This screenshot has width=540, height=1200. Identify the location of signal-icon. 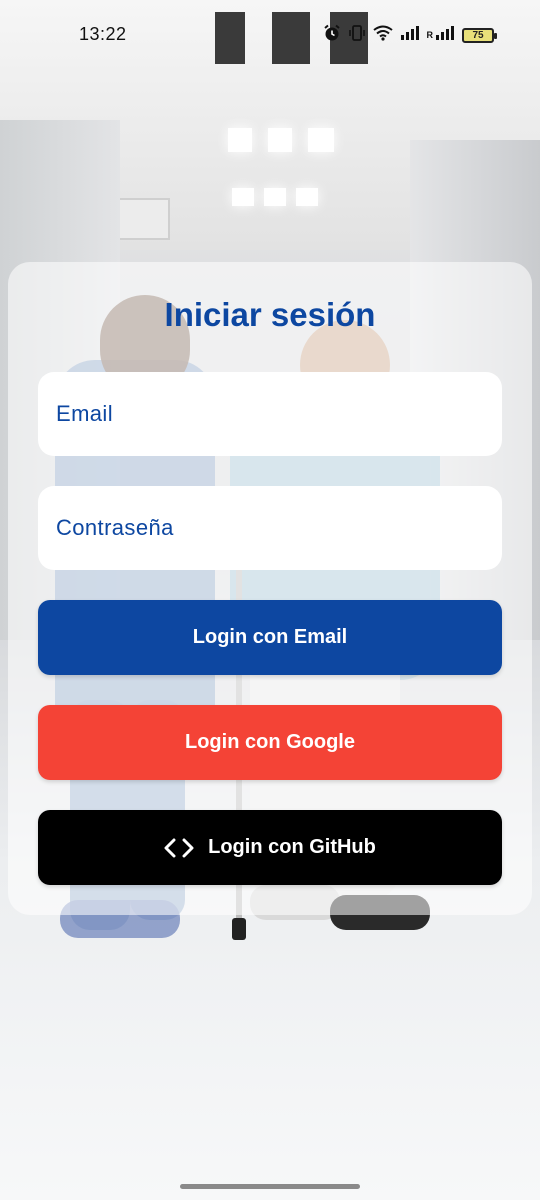
(410, 35).